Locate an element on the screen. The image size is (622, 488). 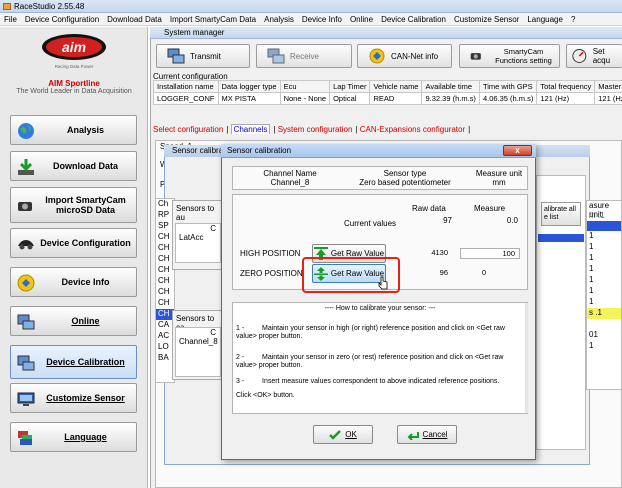
sensors-auto-group: Sensors to au C LatAcc is located at coordinates (198, 235).